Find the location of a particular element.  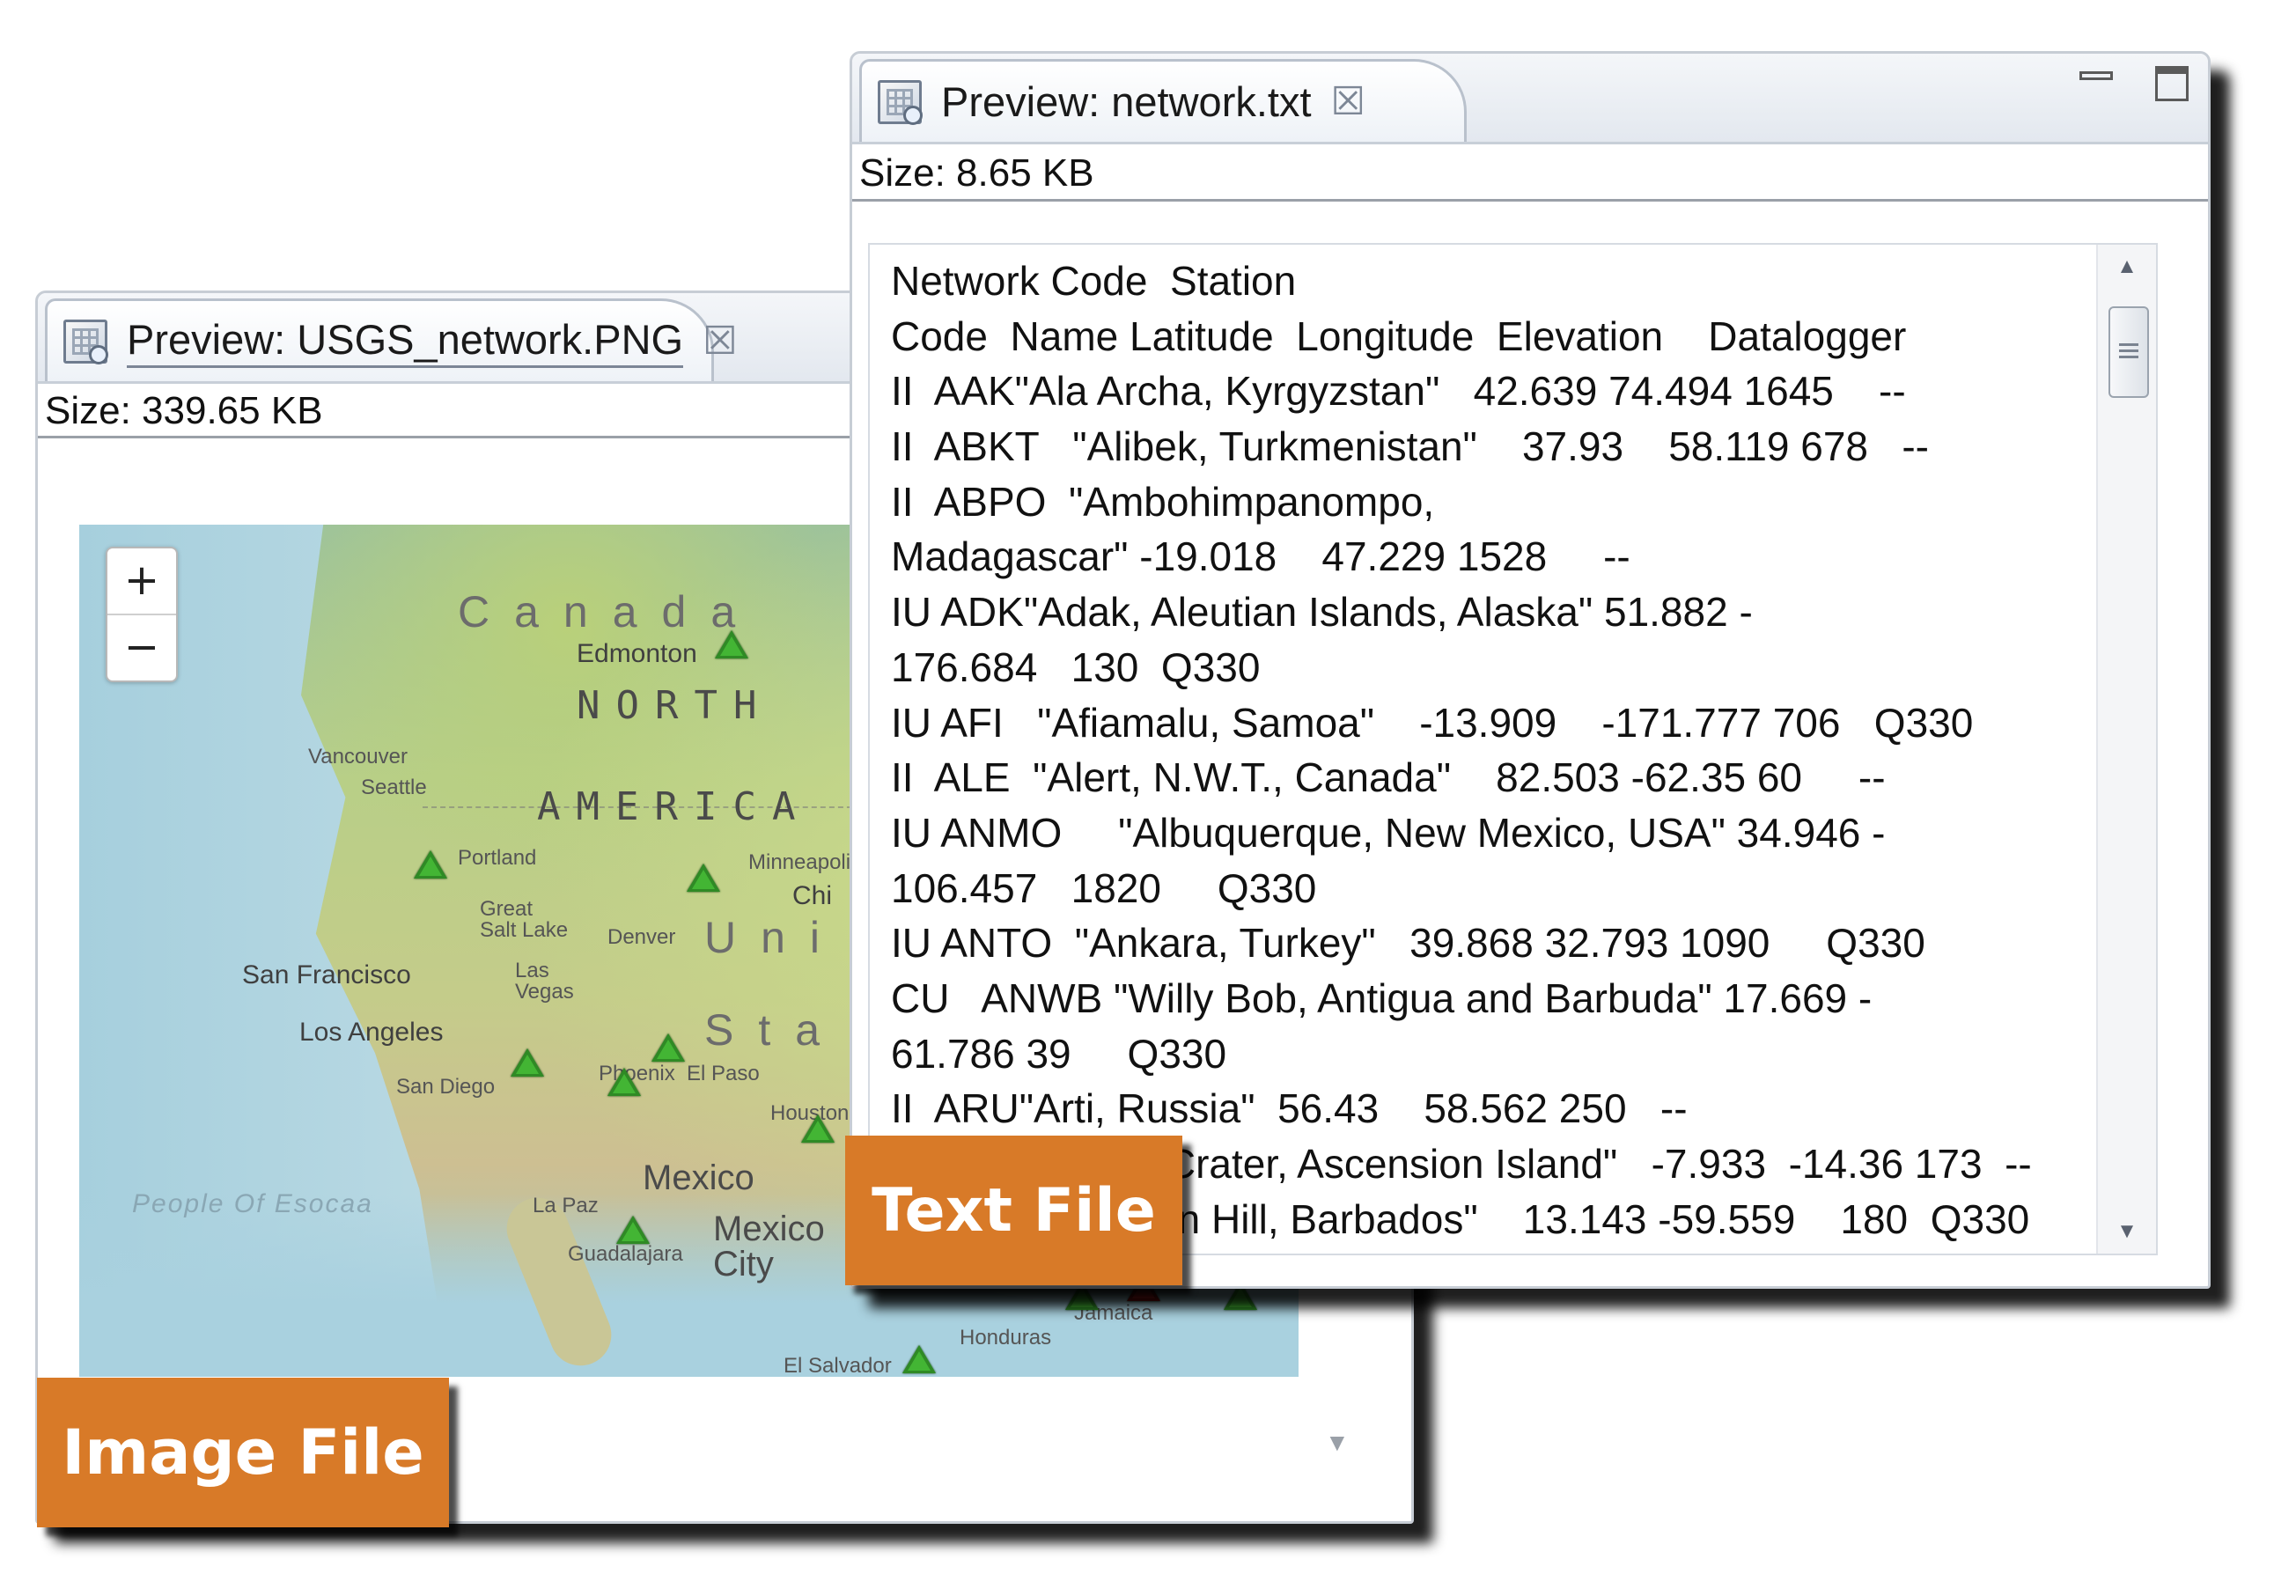

map-label-los-angeles: Los Angeles is located at coordinates (371, 1032).